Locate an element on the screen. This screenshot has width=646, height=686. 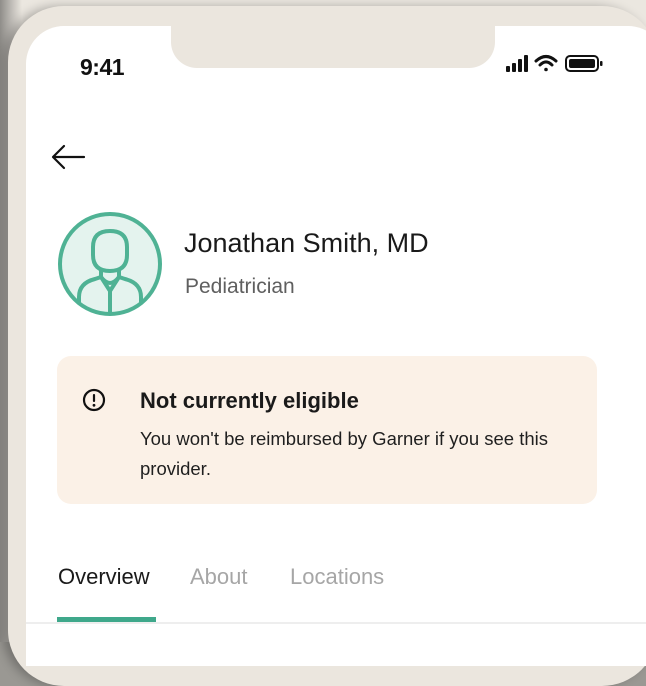
user-avatar-icon is located at coordinates (110, 264).